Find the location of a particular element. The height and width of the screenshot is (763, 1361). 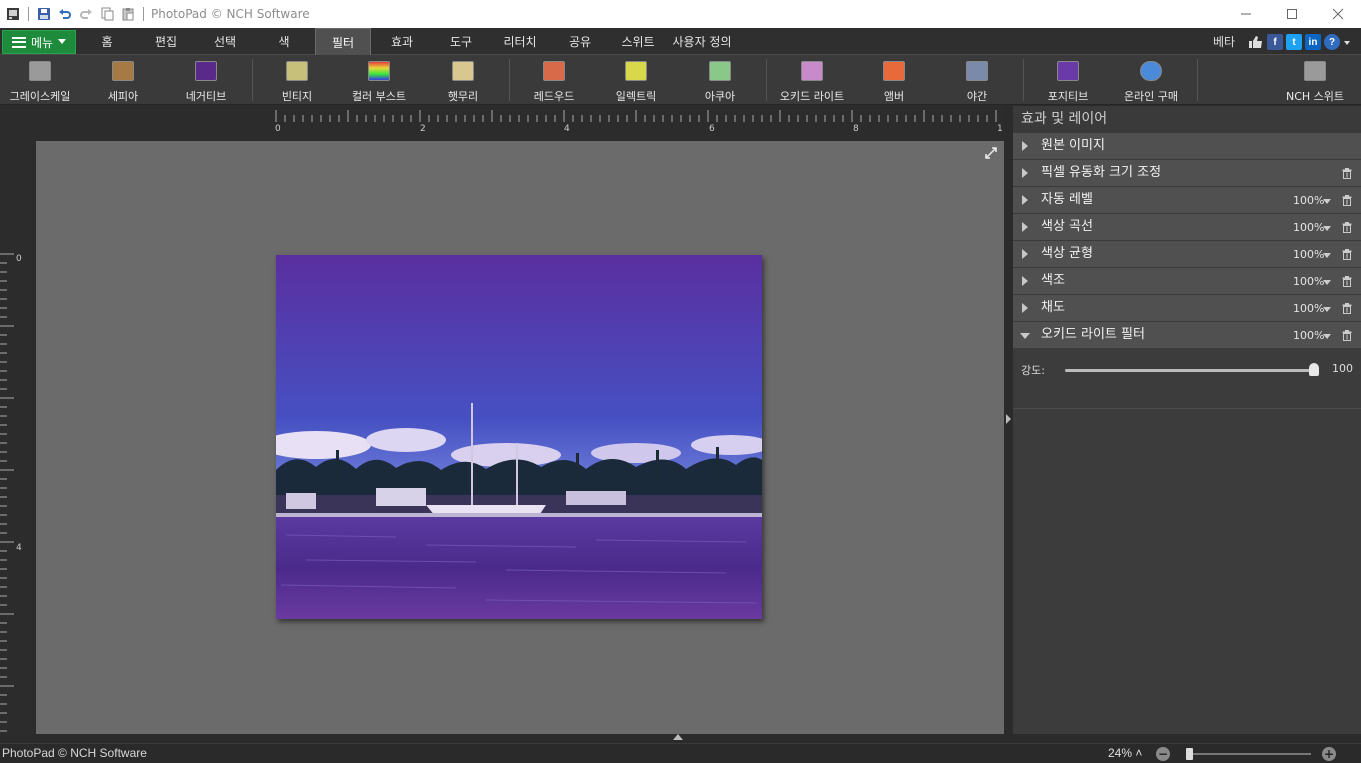

halo-button: 햇무리 is located at coordinates (463, 81).